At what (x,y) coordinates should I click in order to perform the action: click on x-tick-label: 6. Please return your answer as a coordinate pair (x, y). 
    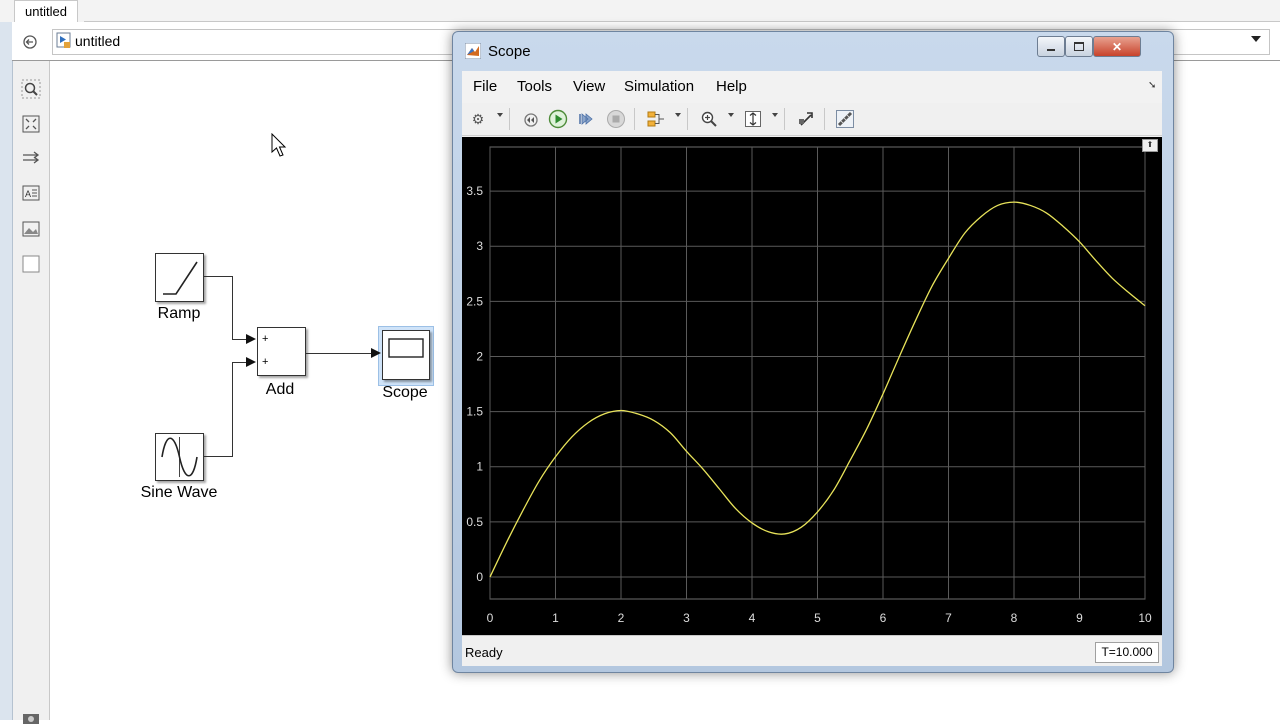
    Looking at the image, I should click on (883, 618).